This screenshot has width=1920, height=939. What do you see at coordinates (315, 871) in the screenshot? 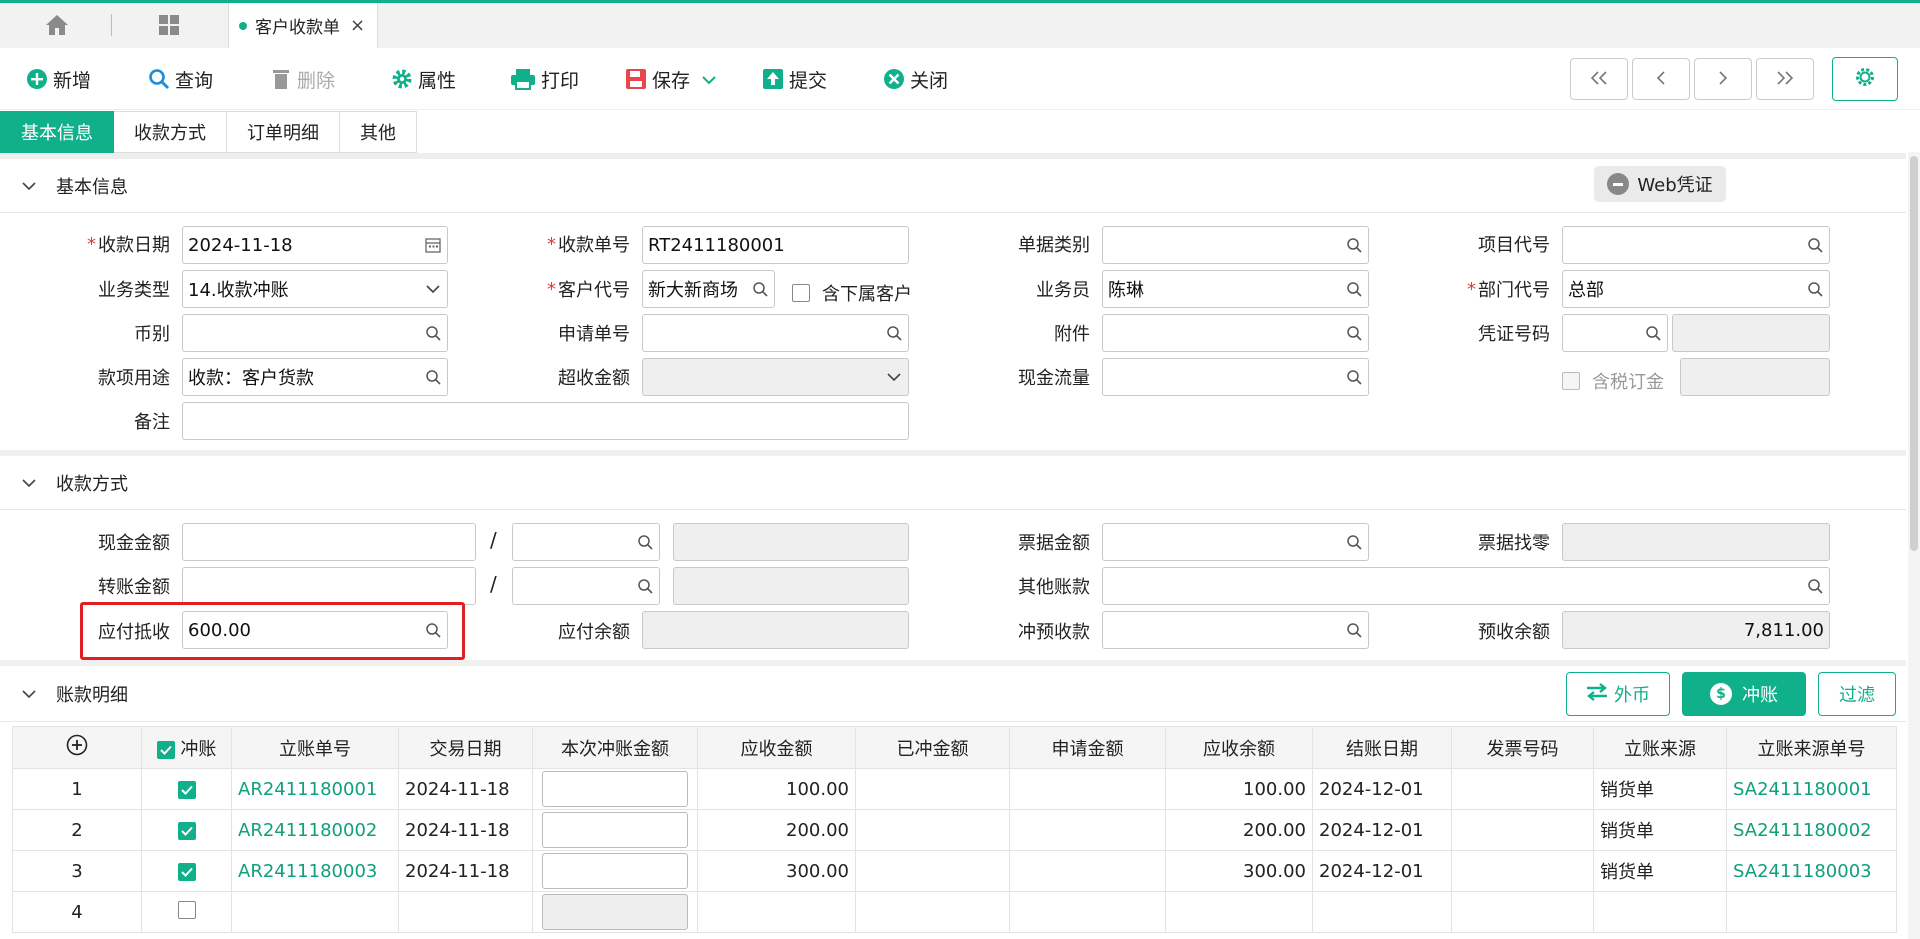
I see `ar-no-link: AR2411180003` at bounding box center [315, 871].